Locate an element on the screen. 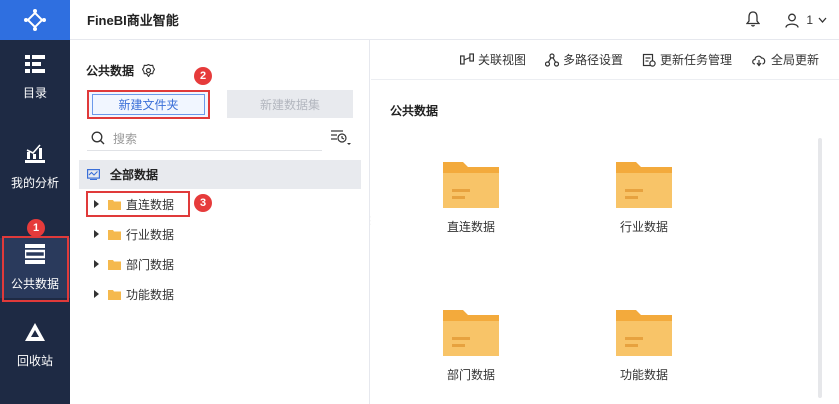 The width and height of the screenshot is (839, 404). new-folder-label: 新建文件夹 is located at coordinates (148, 104).